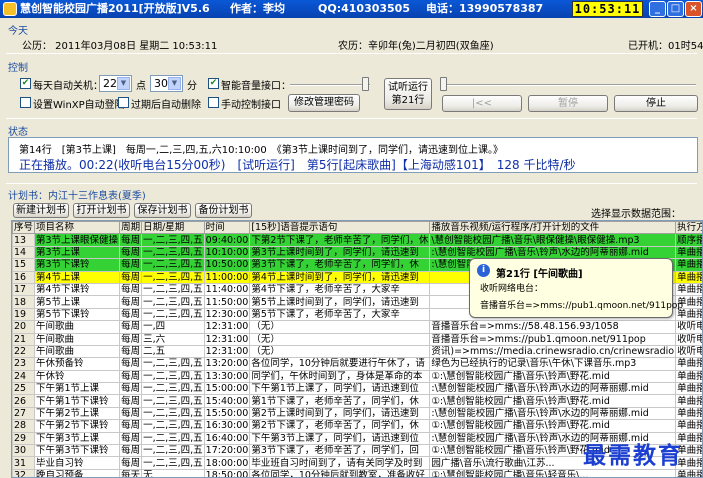 The width and height of the screenshot is (703, 478). I want to click on today-heading: 今天, so click(18, 31).